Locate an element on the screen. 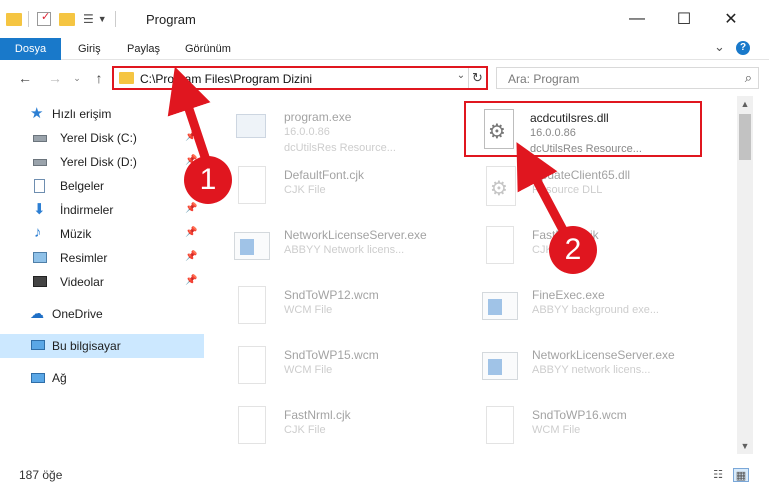 Image resolution: width=769 pixels, height=504 pixels. collapse-ribbon-icon: ⌄ is located at coordinates (719, 47).